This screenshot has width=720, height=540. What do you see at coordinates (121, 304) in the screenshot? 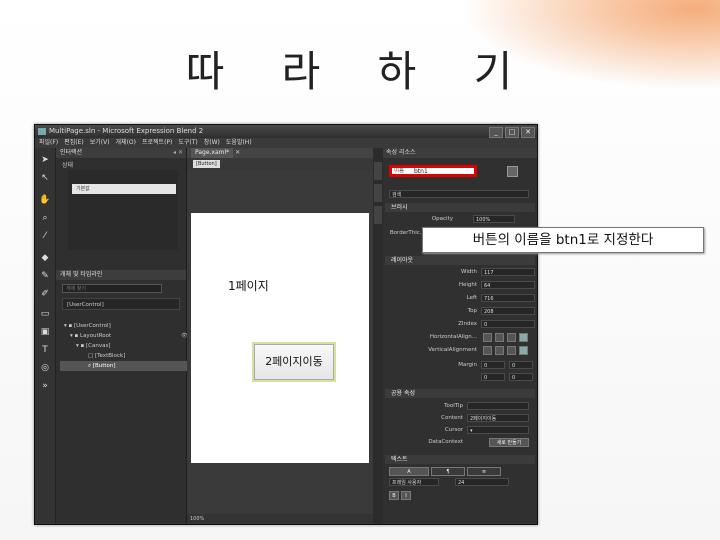
I see `scope-usercontrol: [UserControl]` at bounding box center [121, 304].